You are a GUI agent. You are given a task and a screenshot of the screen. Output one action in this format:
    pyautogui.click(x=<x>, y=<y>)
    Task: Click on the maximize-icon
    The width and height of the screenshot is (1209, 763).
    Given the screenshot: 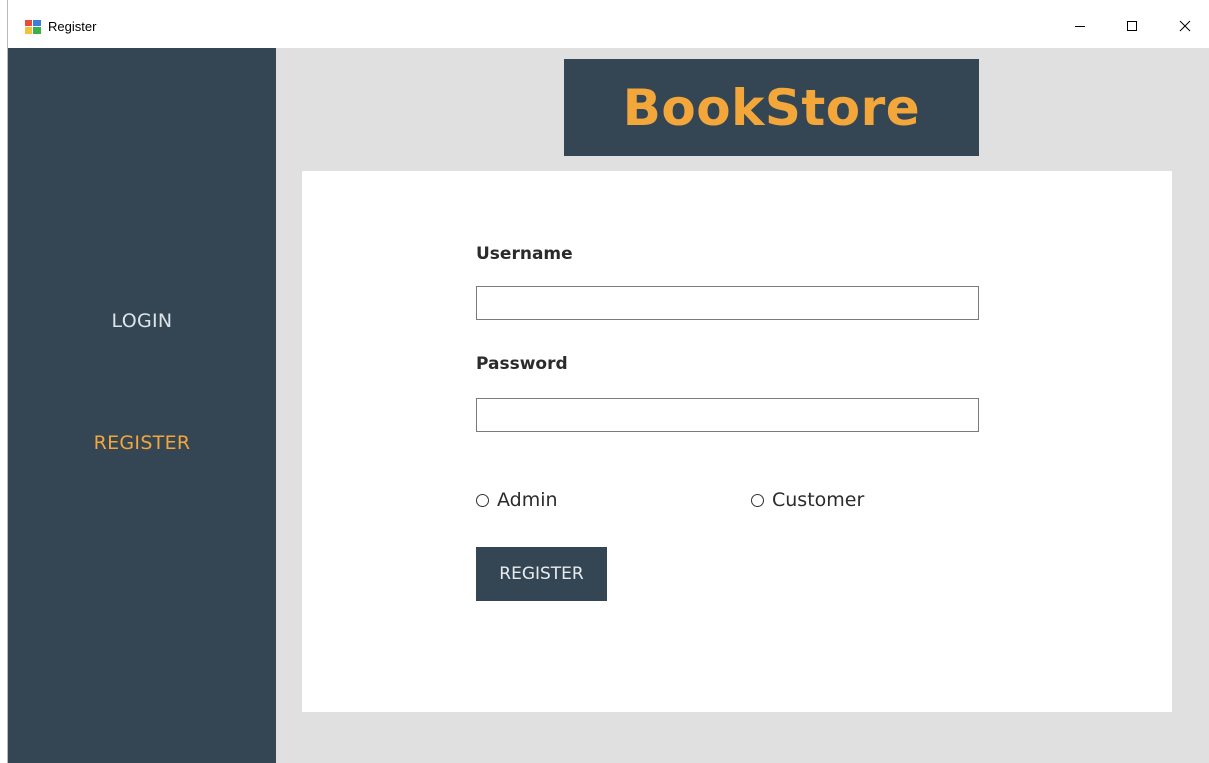 What is the action you would take?
    pyautogui.click(x=1132, y=28)
    